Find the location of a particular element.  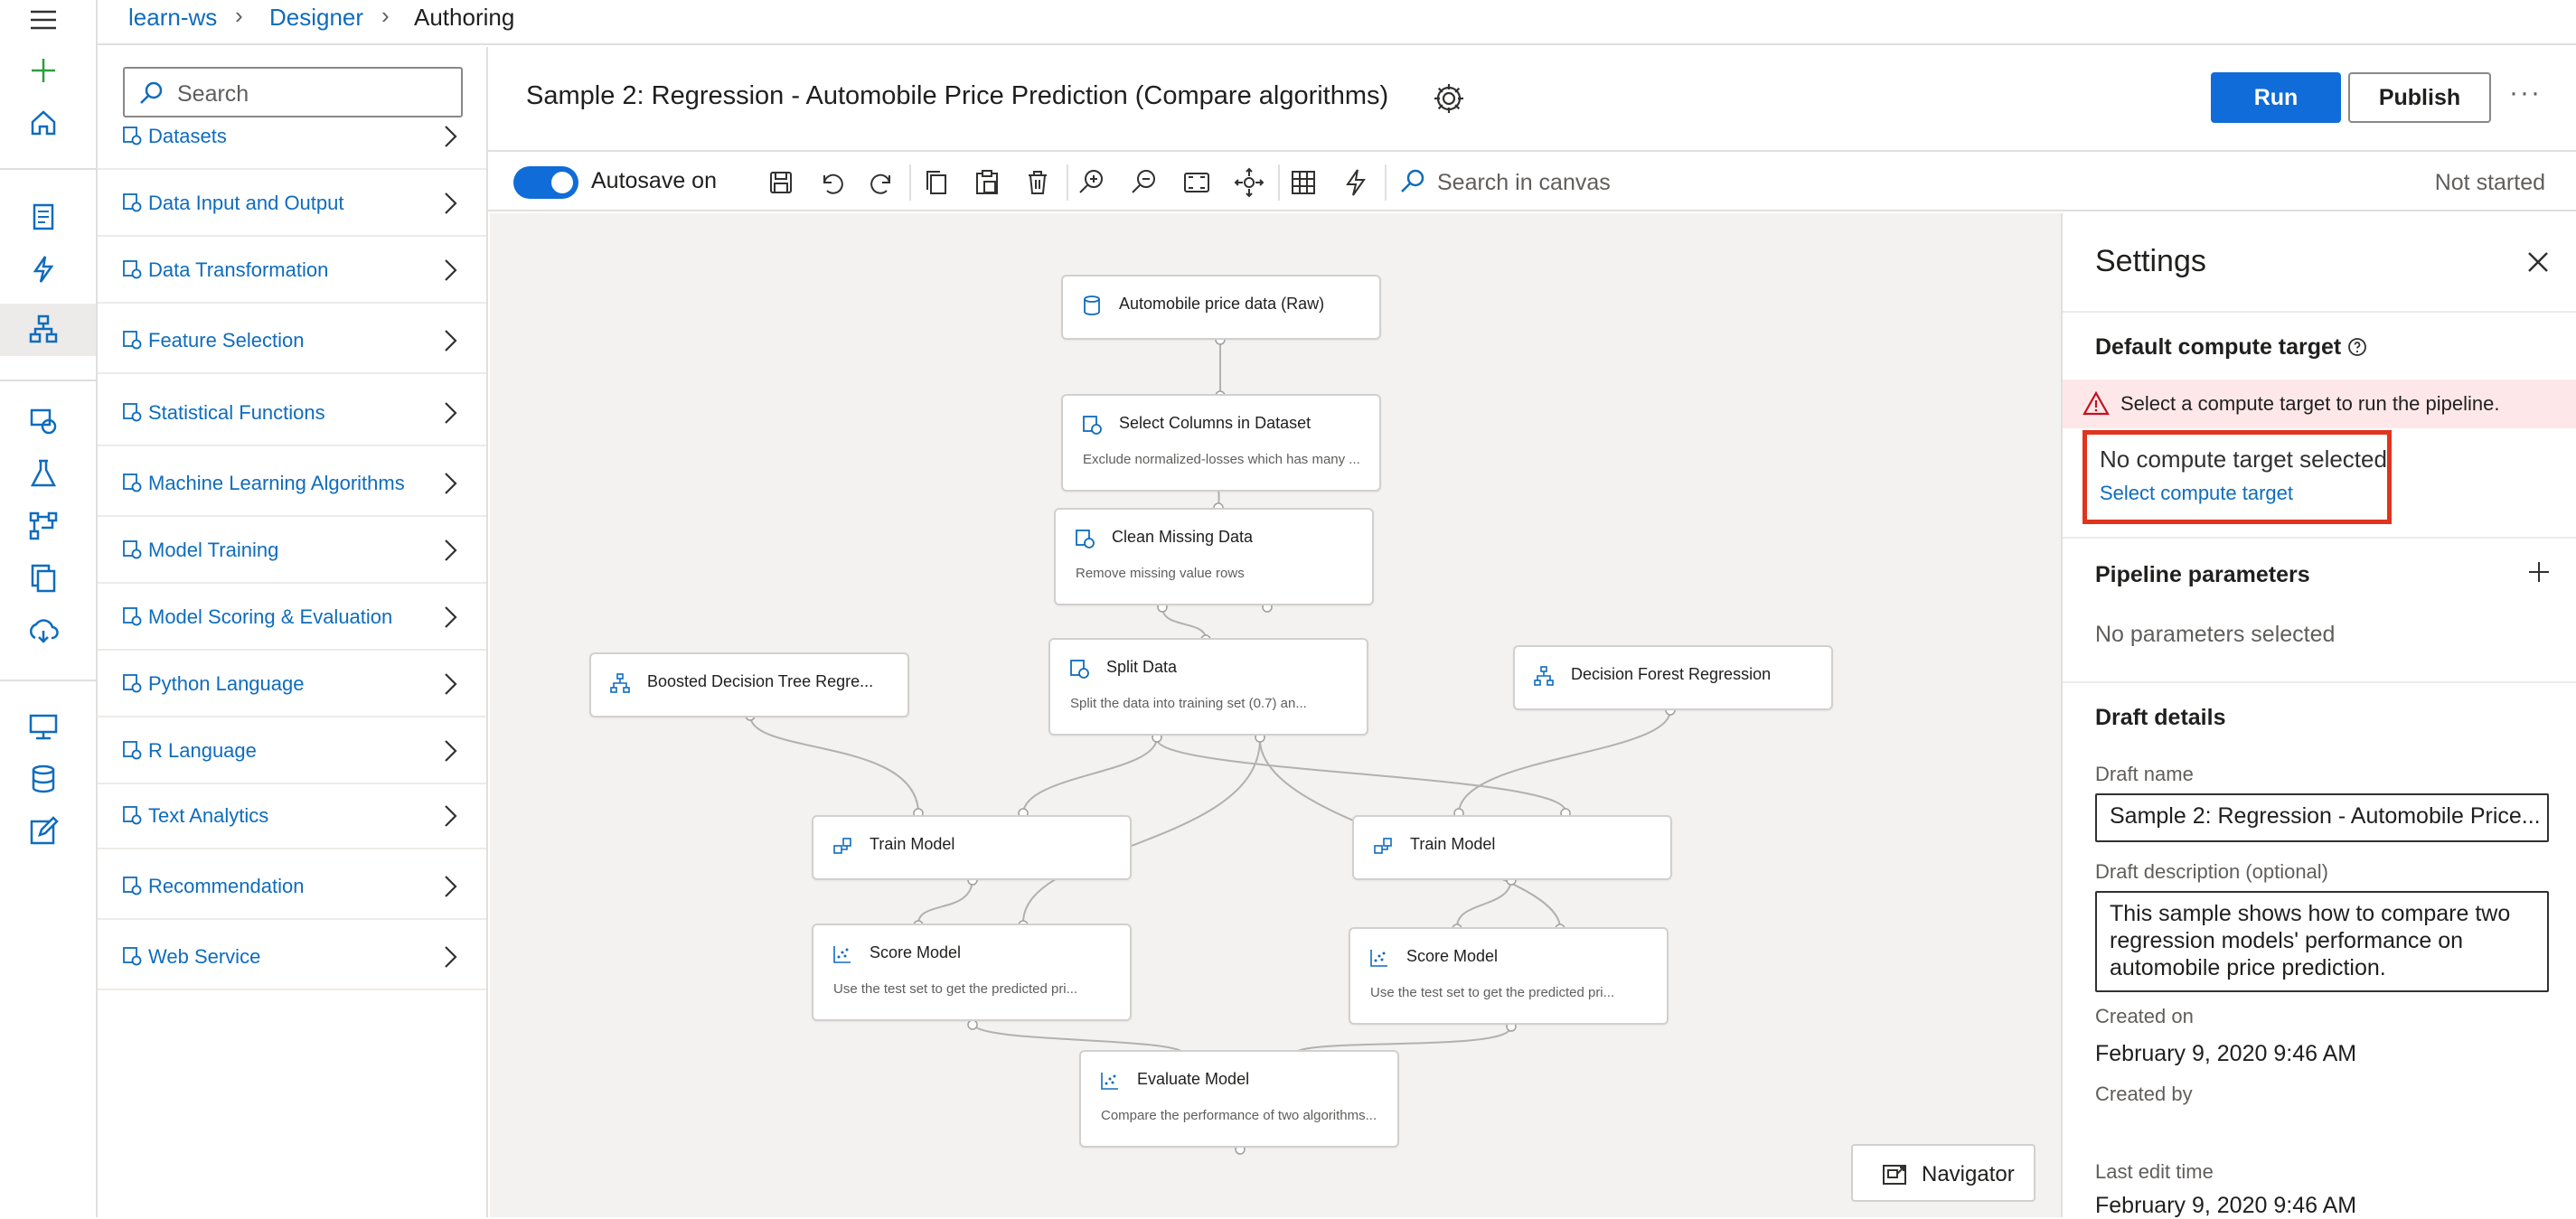

transform-icon is located at coordinates (1085, 539).